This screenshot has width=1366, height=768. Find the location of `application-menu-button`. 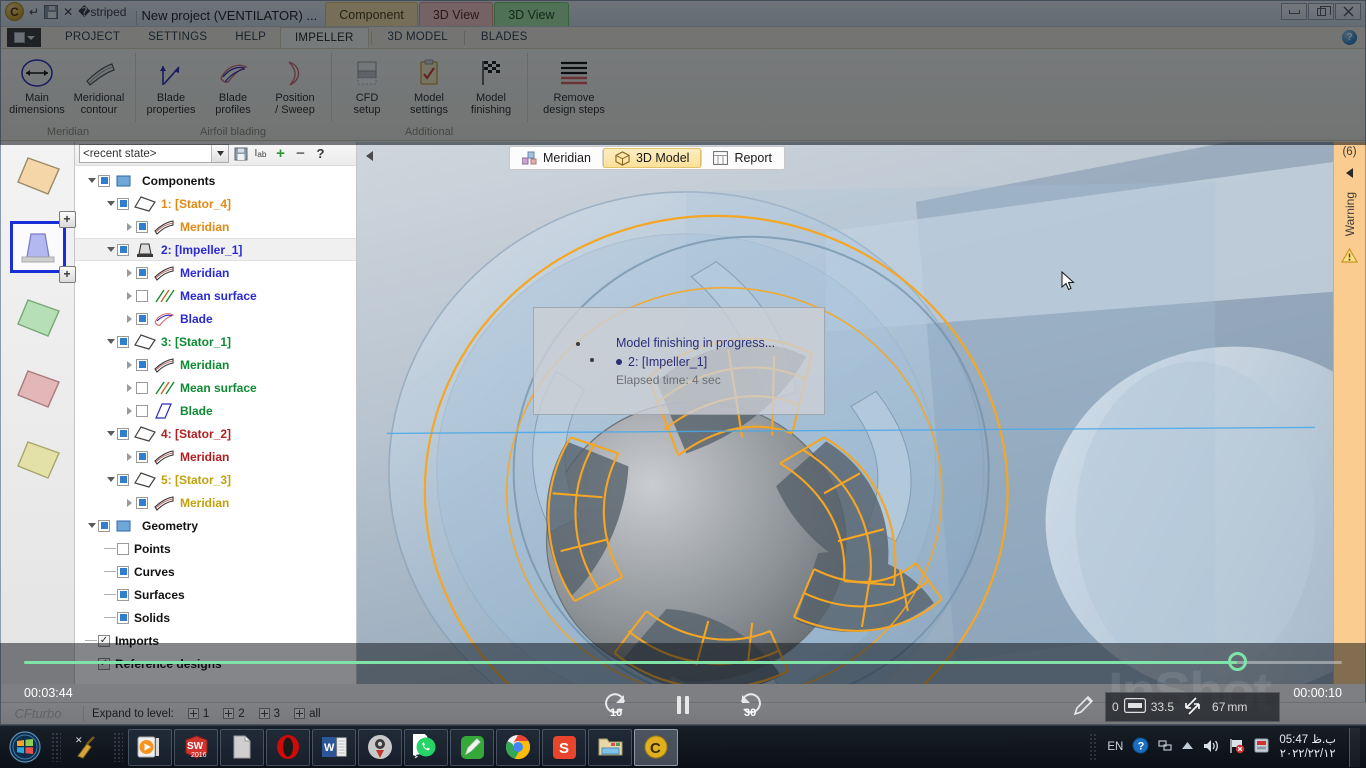

application-menu-button is located at coordinates (24, 37).